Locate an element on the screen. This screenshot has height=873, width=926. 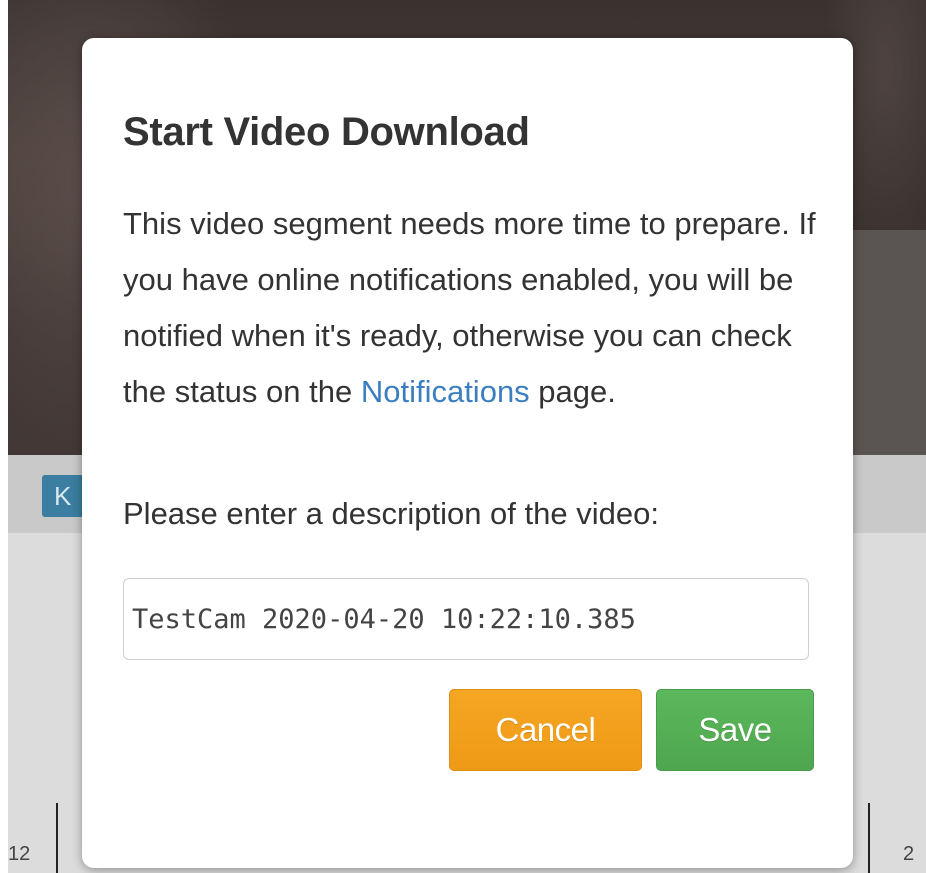
timeline-label: 12 is located at coordinates (19, 854).